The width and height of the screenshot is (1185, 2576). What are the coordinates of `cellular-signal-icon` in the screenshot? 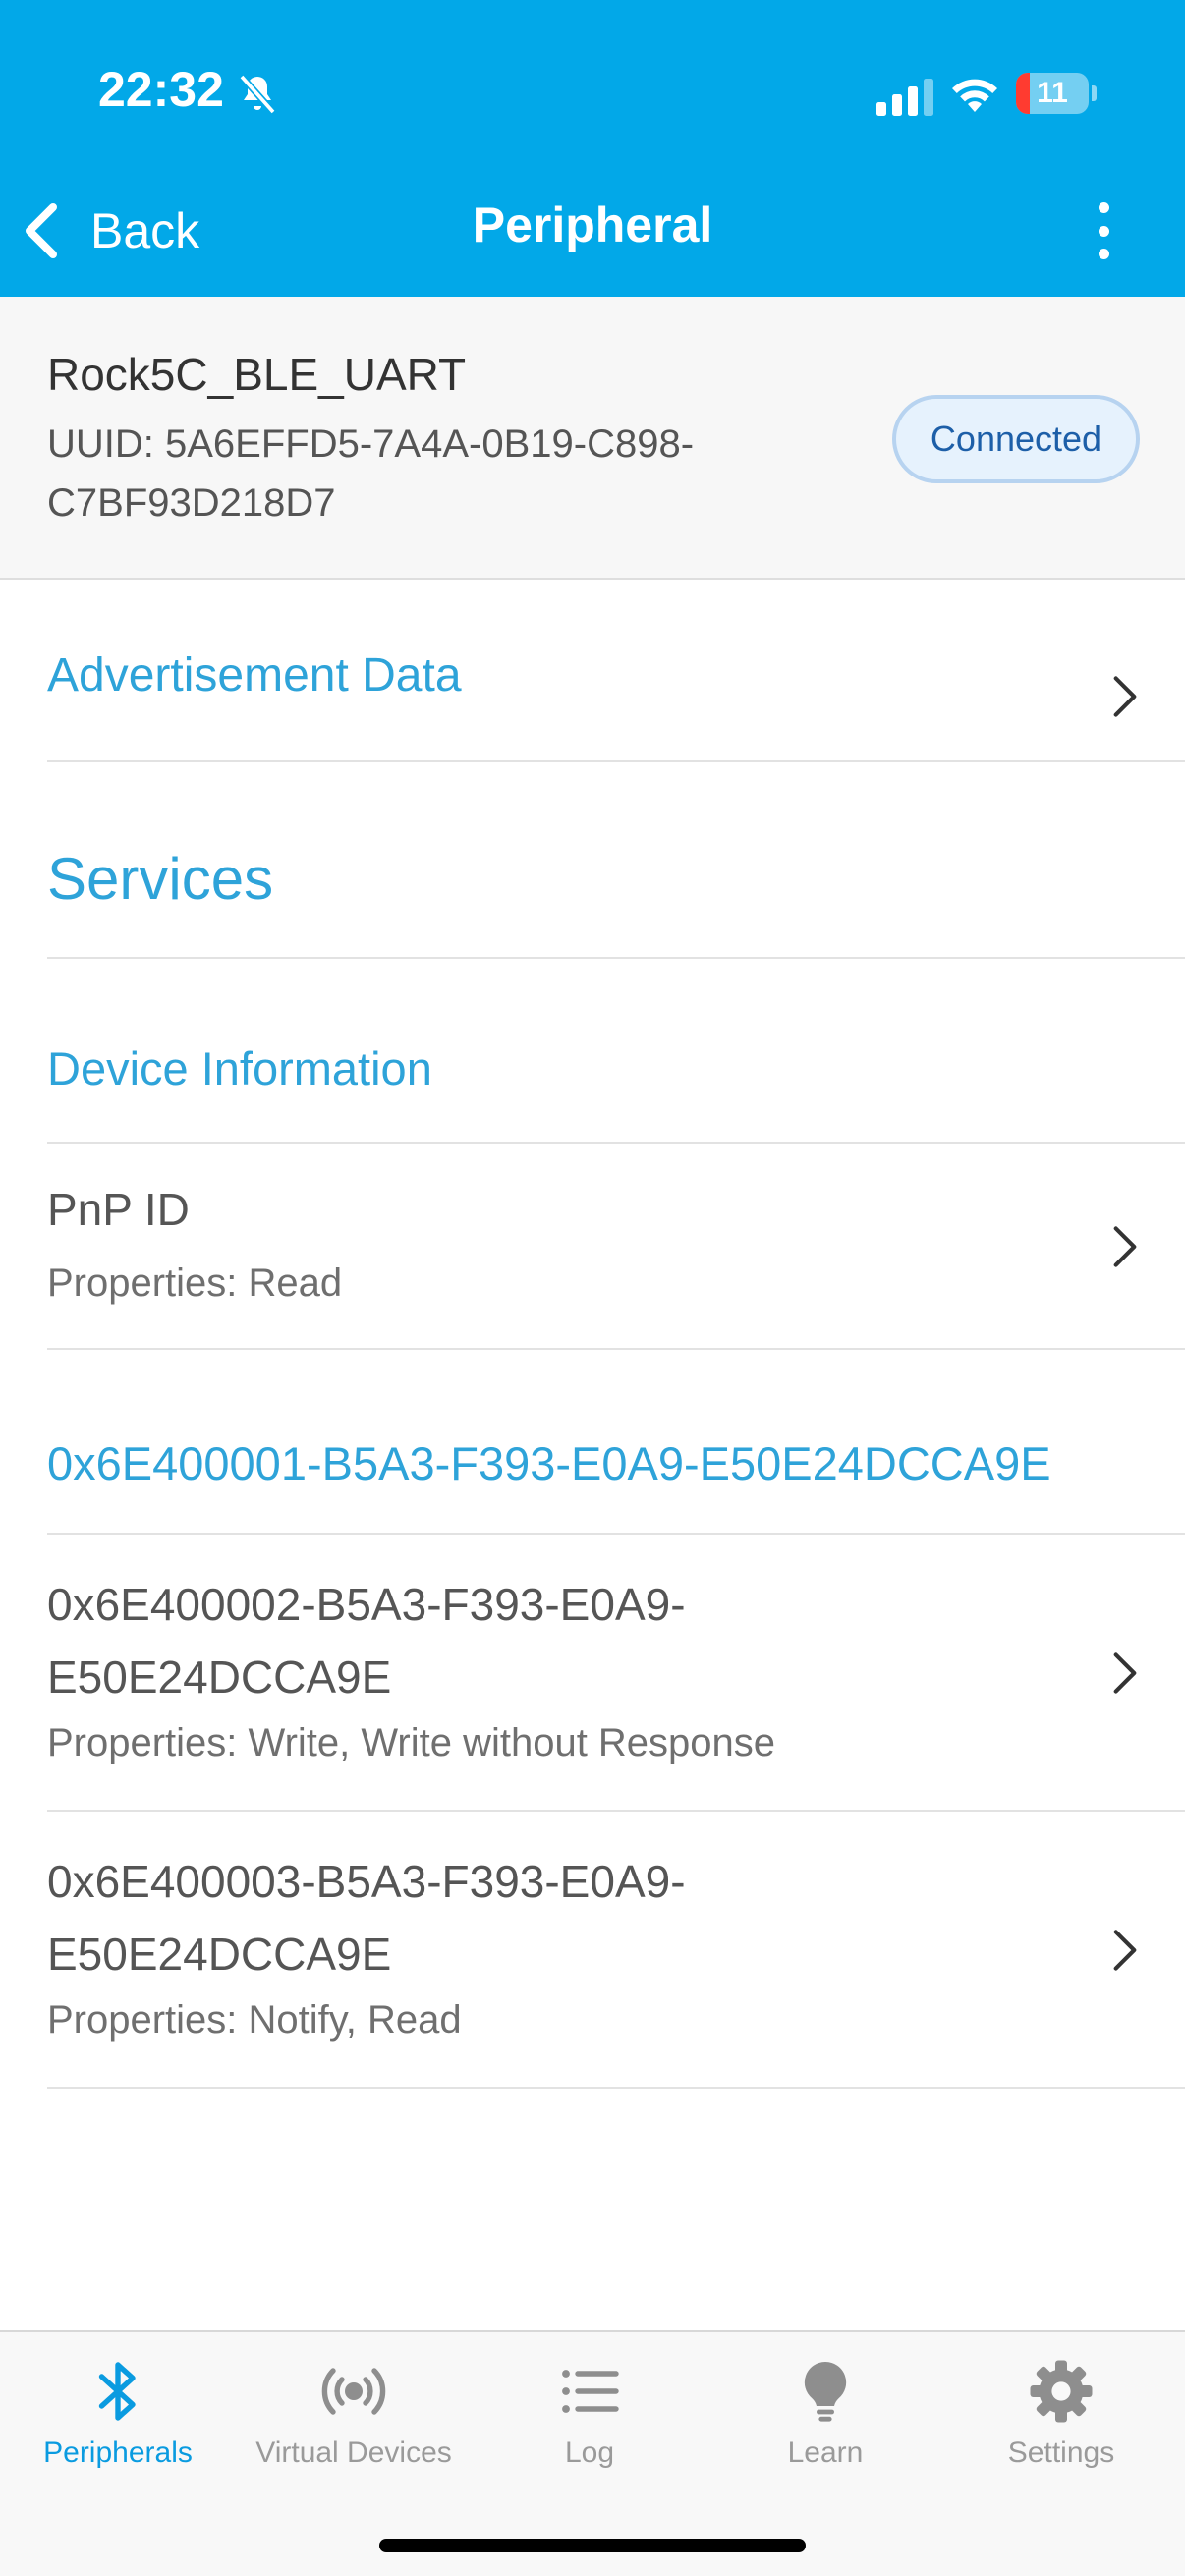 It's located at (905, 97).